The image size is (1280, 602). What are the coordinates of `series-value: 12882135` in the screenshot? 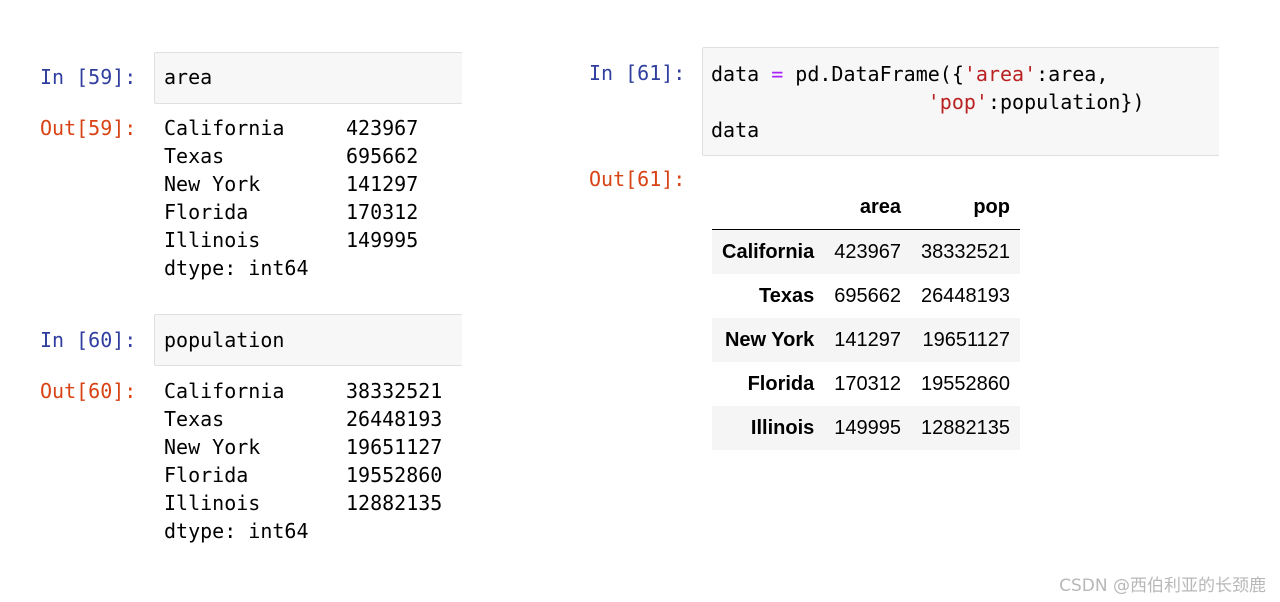 It's located at (394, 503).